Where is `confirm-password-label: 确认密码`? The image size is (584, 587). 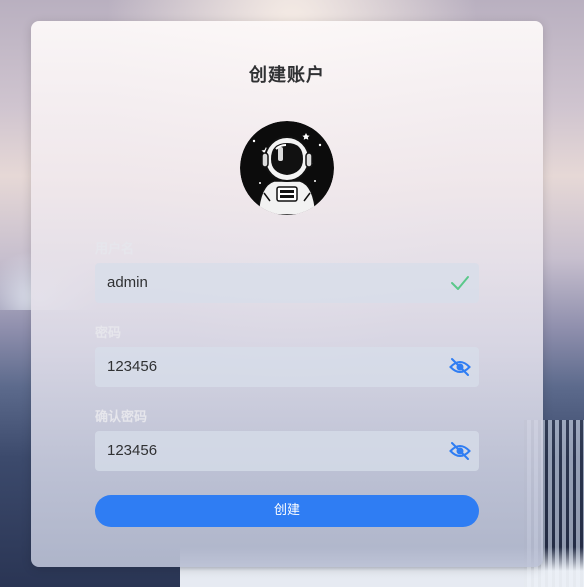 confirm-password-label: 确认密码 is located at coordinates (121, 417).